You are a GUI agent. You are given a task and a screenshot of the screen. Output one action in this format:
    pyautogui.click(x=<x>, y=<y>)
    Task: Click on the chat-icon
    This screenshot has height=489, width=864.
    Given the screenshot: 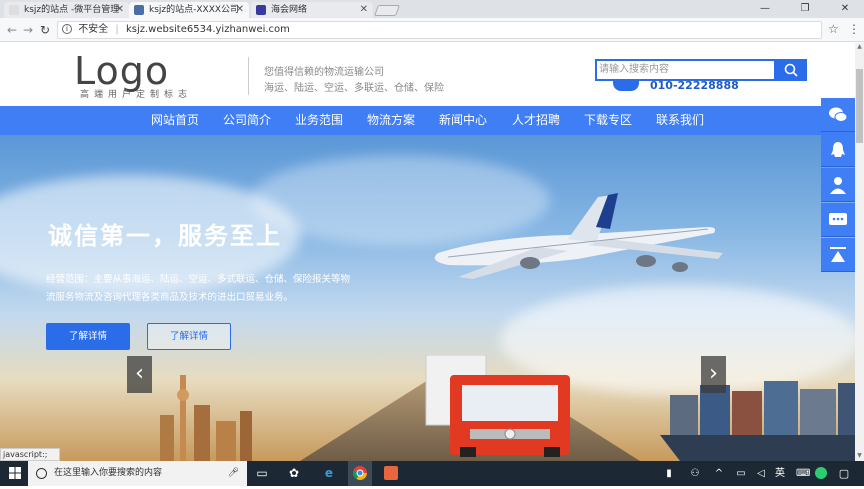 What is the action you would take?
    pyautogui.click(x=838, y=219)
    